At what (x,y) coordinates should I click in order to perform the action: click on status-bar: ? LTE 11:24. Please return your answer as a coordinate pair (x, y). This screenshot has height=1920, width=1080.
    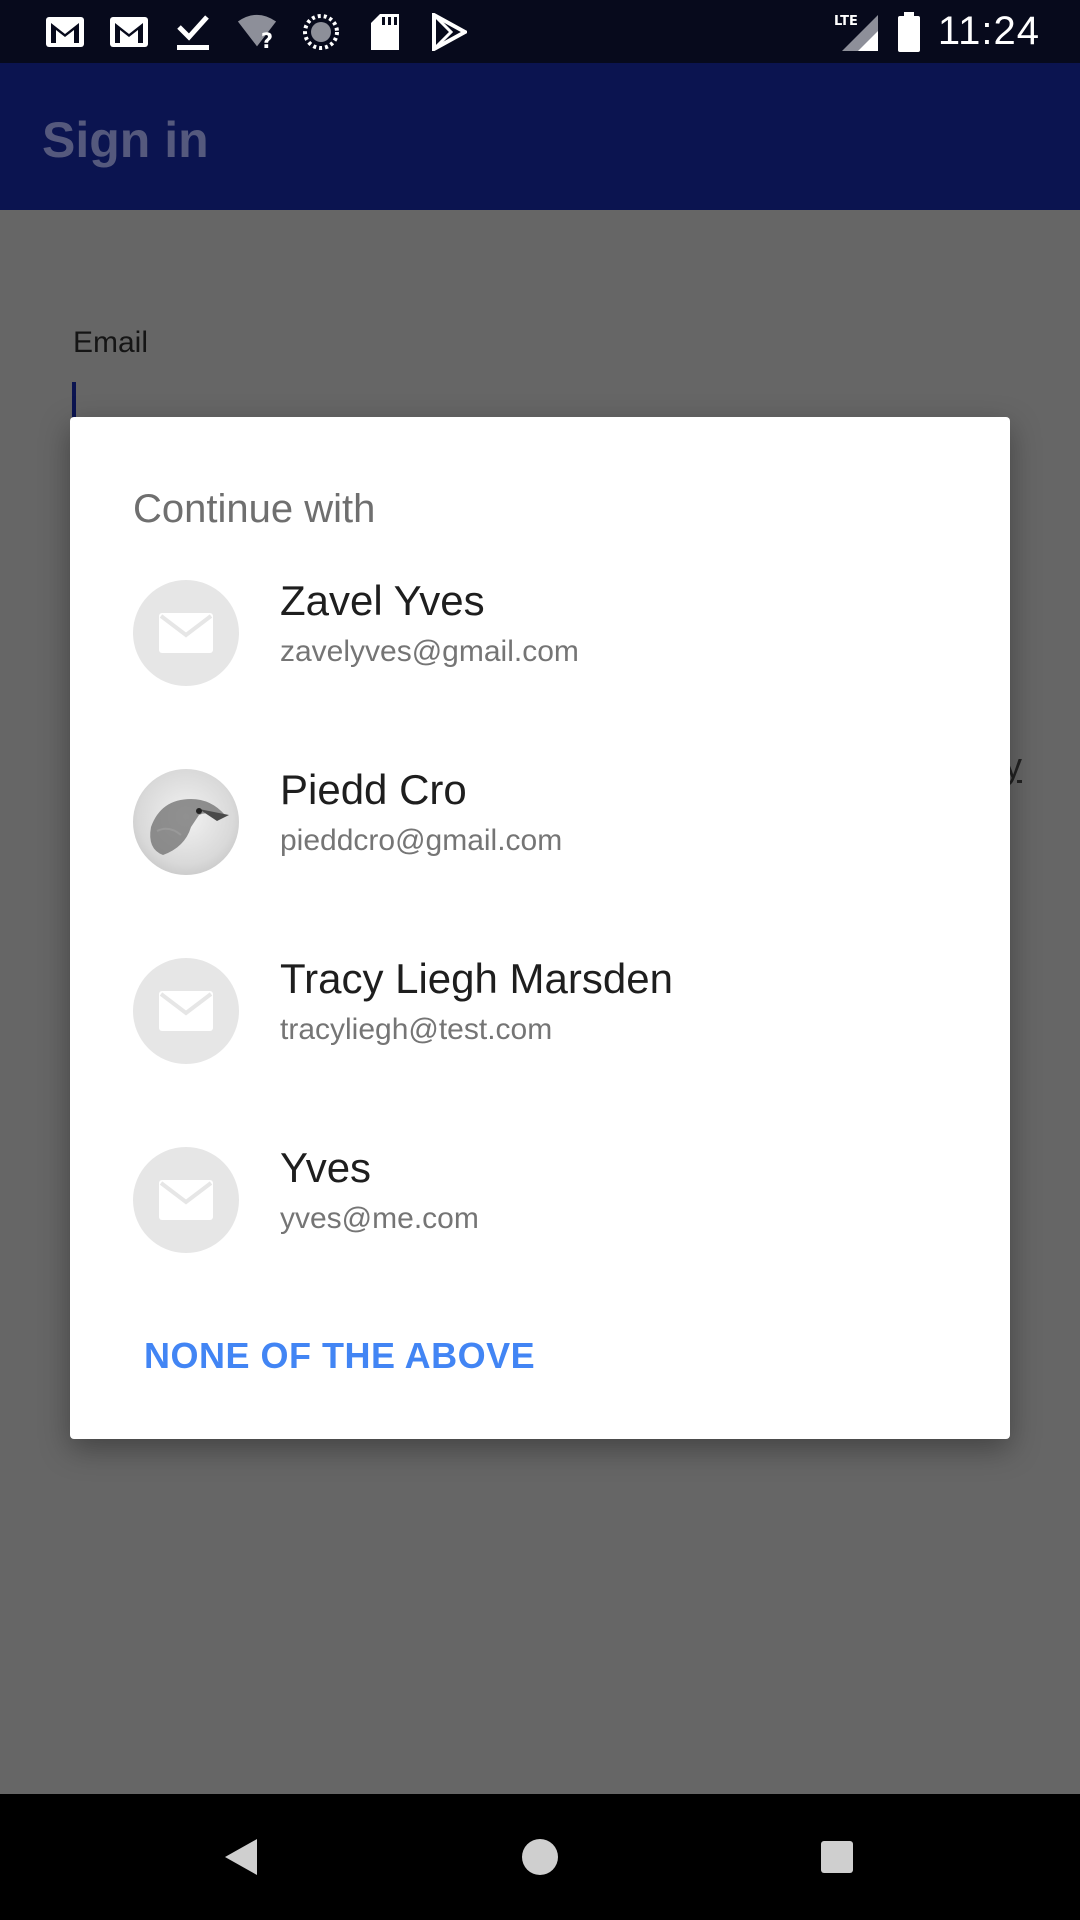
    Looking at the image, I should click on (540, 31).